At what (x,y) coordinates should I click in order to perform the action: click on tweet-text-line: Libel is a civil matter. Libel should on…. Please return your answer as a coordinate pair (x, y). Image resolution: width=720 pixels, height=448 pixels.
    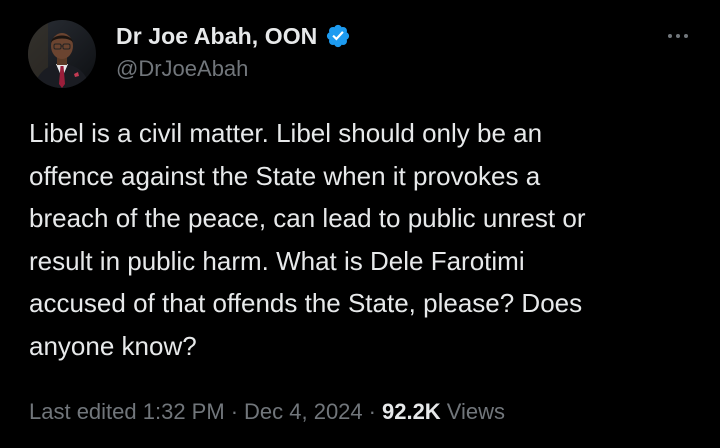
    Looking at the image, I should click on (286, 133).